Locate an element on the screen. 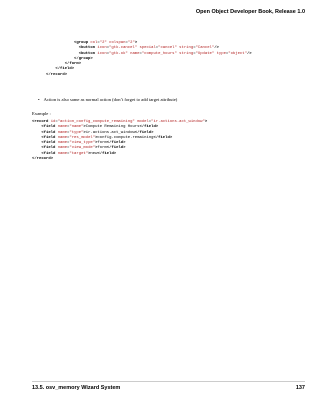 The image size is (320, 414). example-label: Example : is located at coordinates (41, 113).